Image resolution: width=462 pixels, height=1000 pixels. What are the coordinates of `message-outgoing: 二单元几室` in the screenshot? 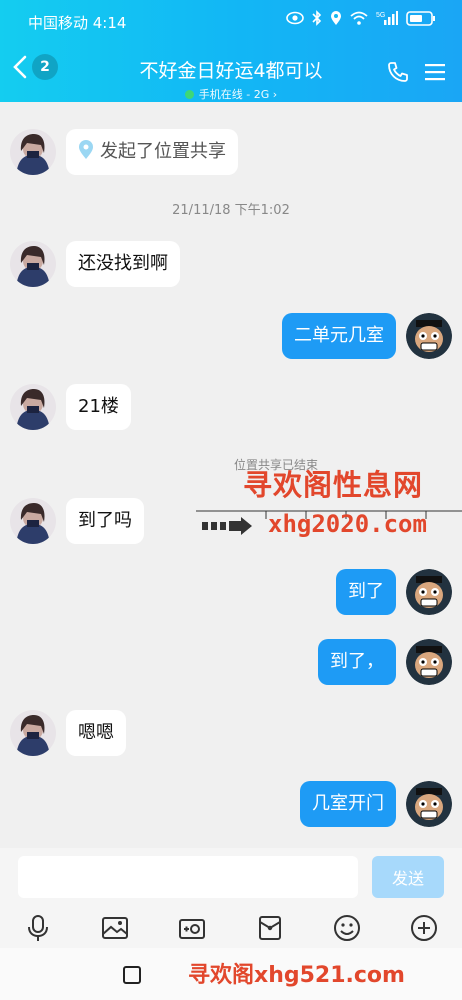 It's located at (367, 336).